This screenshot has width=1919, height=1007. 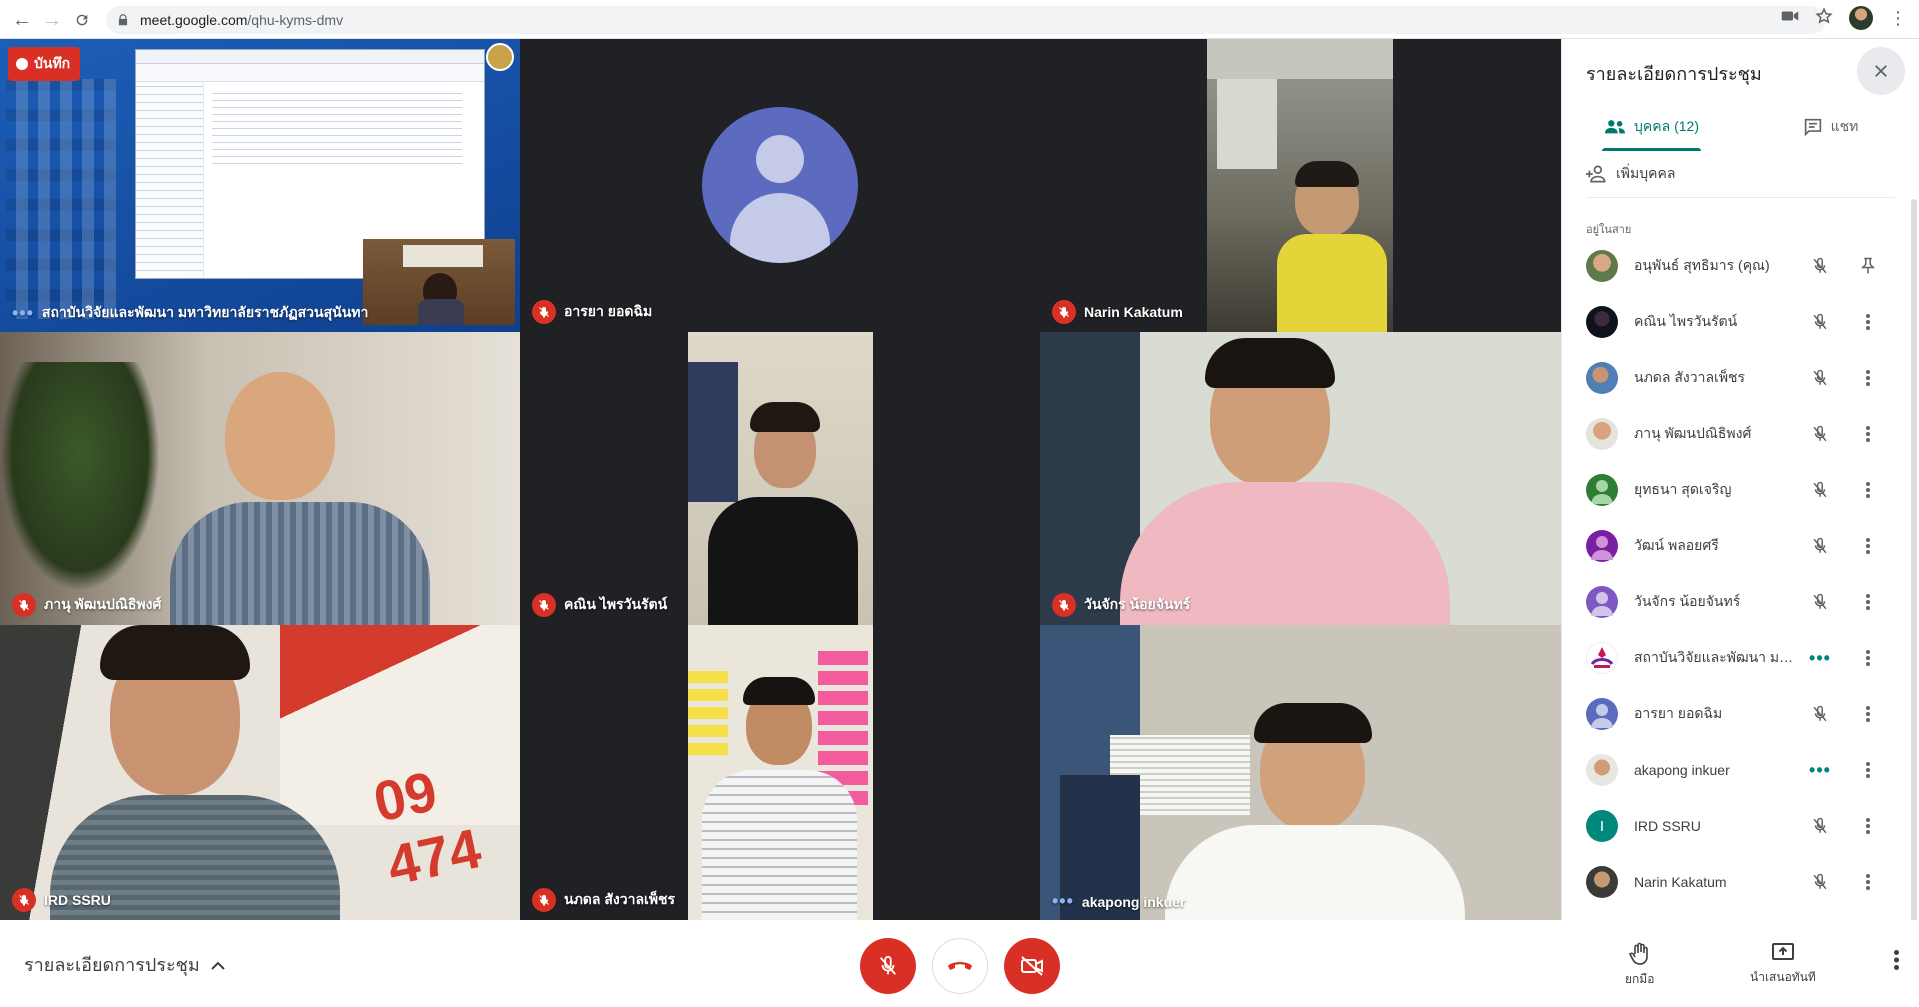 What do you see at coordinates (1824, 18) in the screenshot?
I see `bookmark-star-icon` at bounding box center [1824, 18].